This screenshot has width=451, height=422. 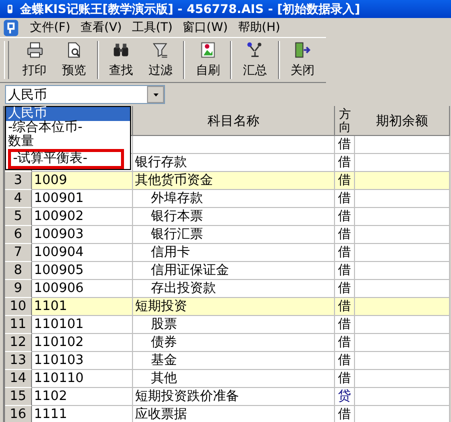 I want to click on window-title: 金蝶KIS记账王[教学演示版] - 456778.AIS - [初始数据录入], so click(x=190, y=9).